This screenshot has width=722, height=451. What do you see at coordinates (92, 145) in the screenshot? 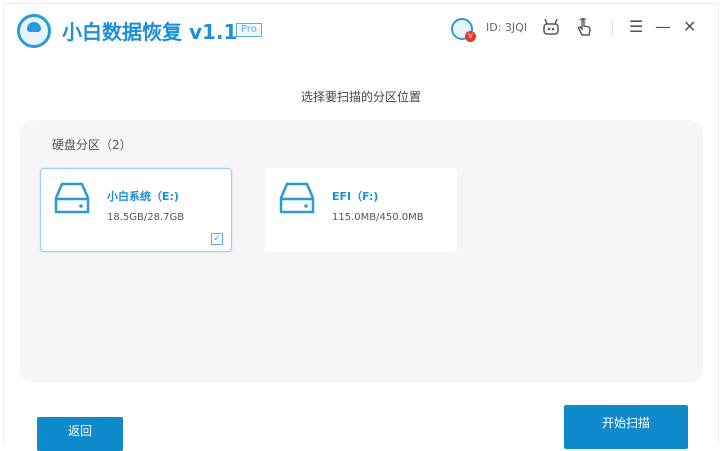
I see `section-label: 硬盘分区（2）` at bounding box center [92, 145].